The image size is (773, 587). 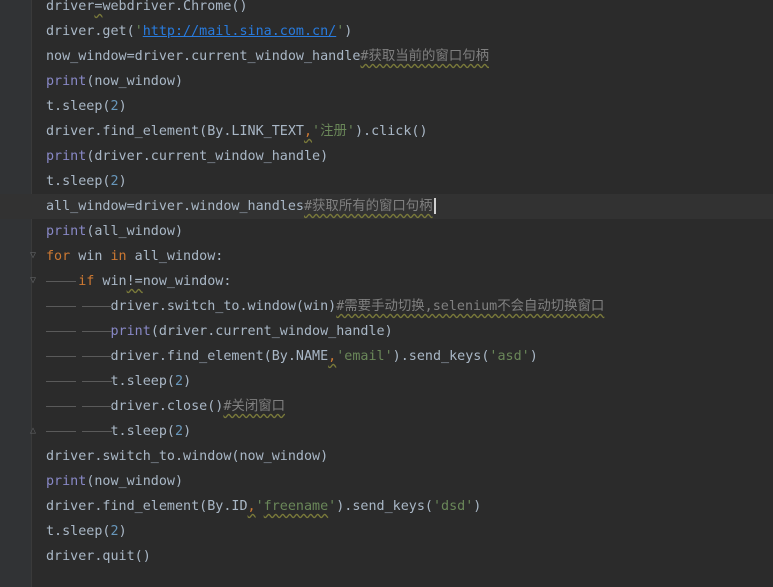 I want to click on code-line: driver.switch_to.window(now_window), so click(x=386, y=456).